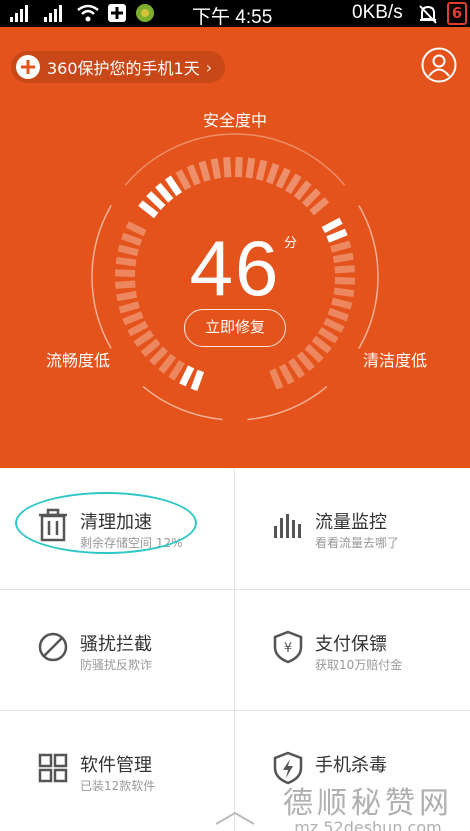  What do you see at coordinates (368, 824) in the screenshot?
I see `watermark-url: mz.52deshun.com` at bounding box center [368, 824].